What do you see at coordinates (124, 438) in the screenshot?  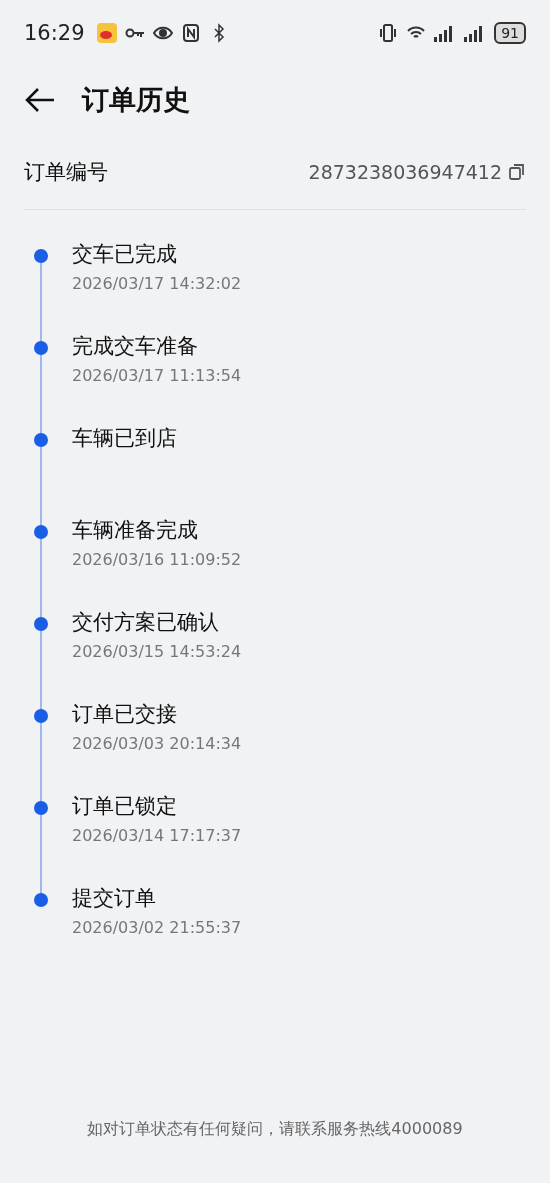 I see `status-title: 车辆已到店` at bounding box center [124, 438].